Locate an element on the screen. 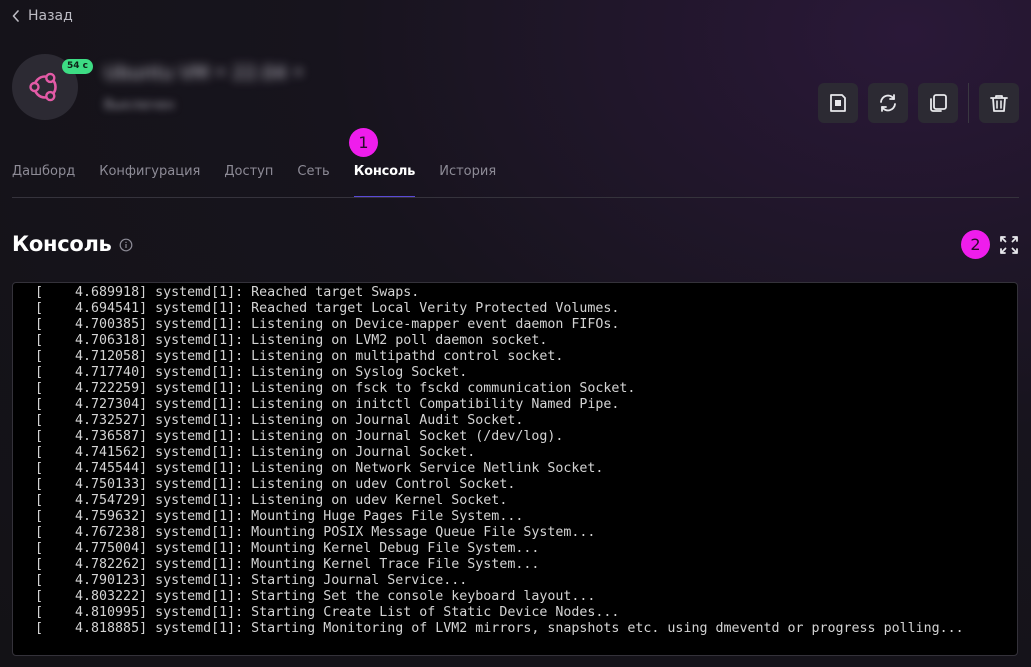 Image resolution: width=1031 pixels, height=667 pixels. stop-icon is located at coordinates (838, 103).